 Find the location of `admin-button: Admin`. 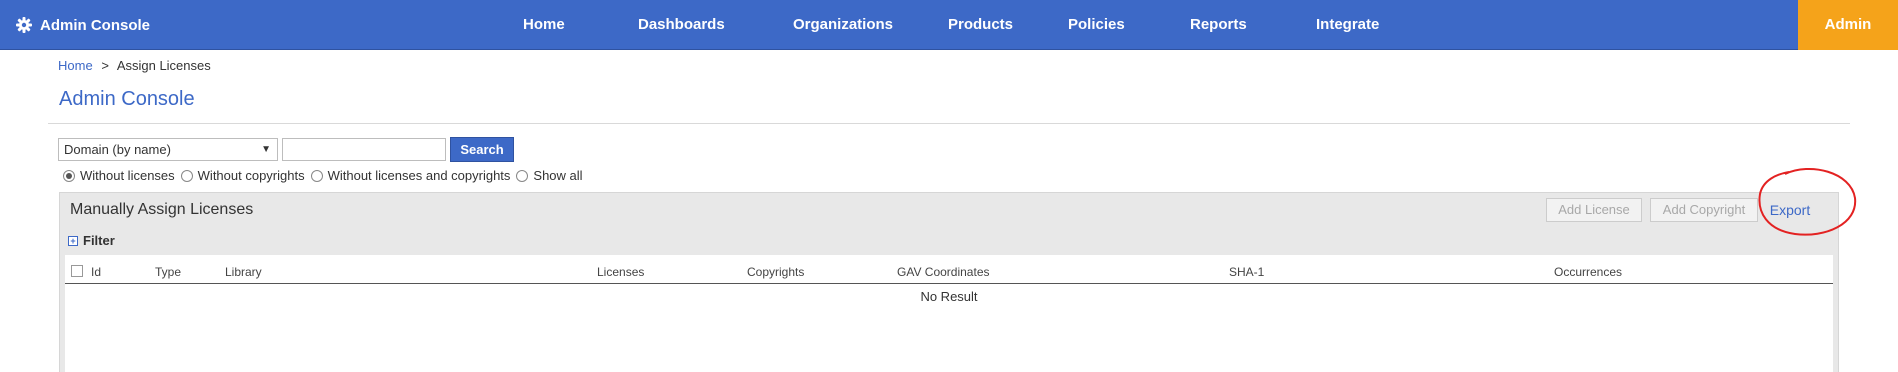

admin-button: Admin is located at coordinates (1848, 25).